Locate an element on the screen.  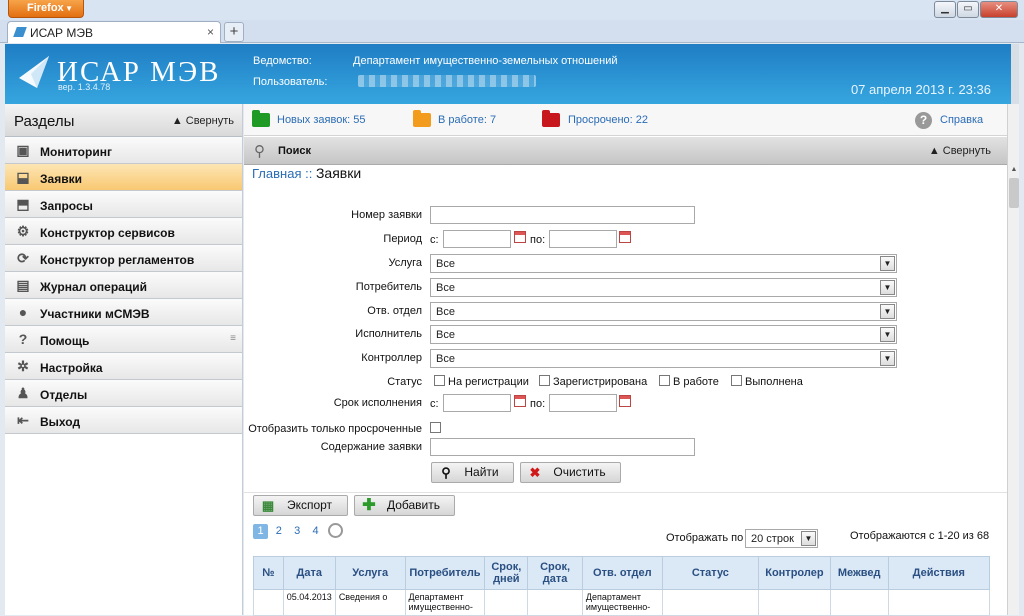
add-button-label: Добавить is located at coordinates (413, 505).